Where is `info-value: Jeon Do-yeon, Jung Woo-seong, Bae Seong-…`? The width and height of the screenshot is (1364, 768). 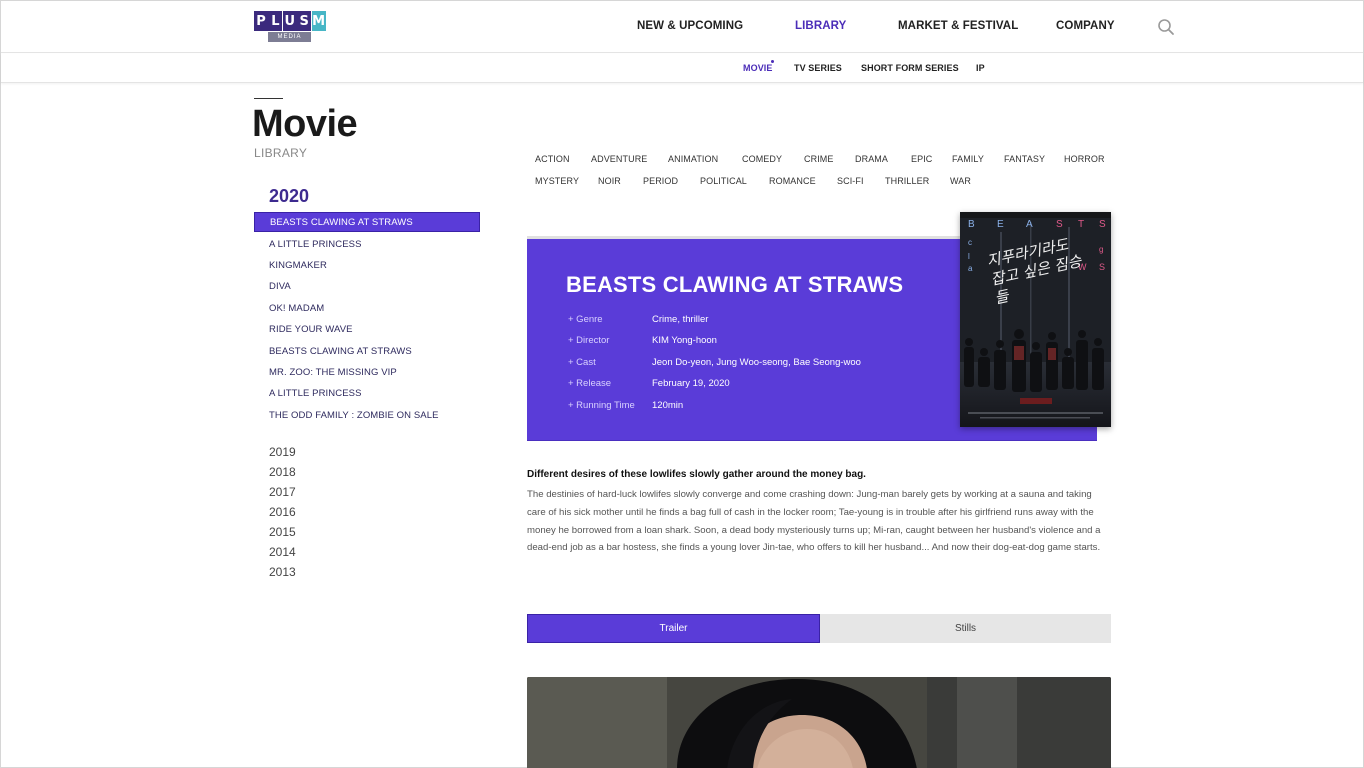
info-value: Jeon Do-yeon, Jung Woo-seong, Bae Seong-… is located at coordinates (756, 362).